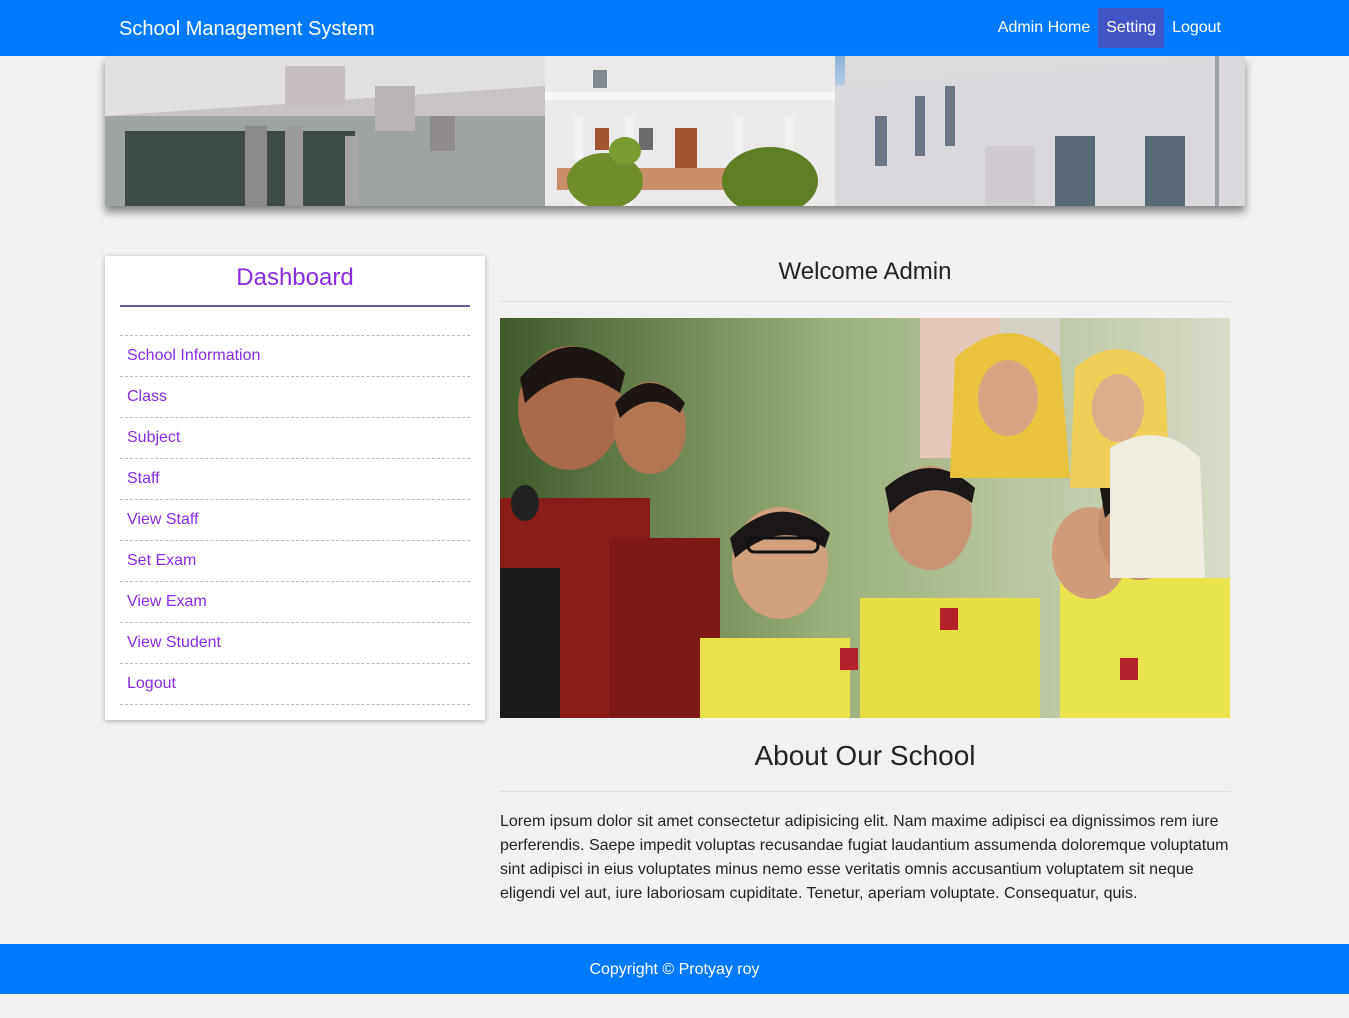 This screenshot has width=1349, height=1018. I want to click on sidebar-title: Dashboard, so click(295, 281).